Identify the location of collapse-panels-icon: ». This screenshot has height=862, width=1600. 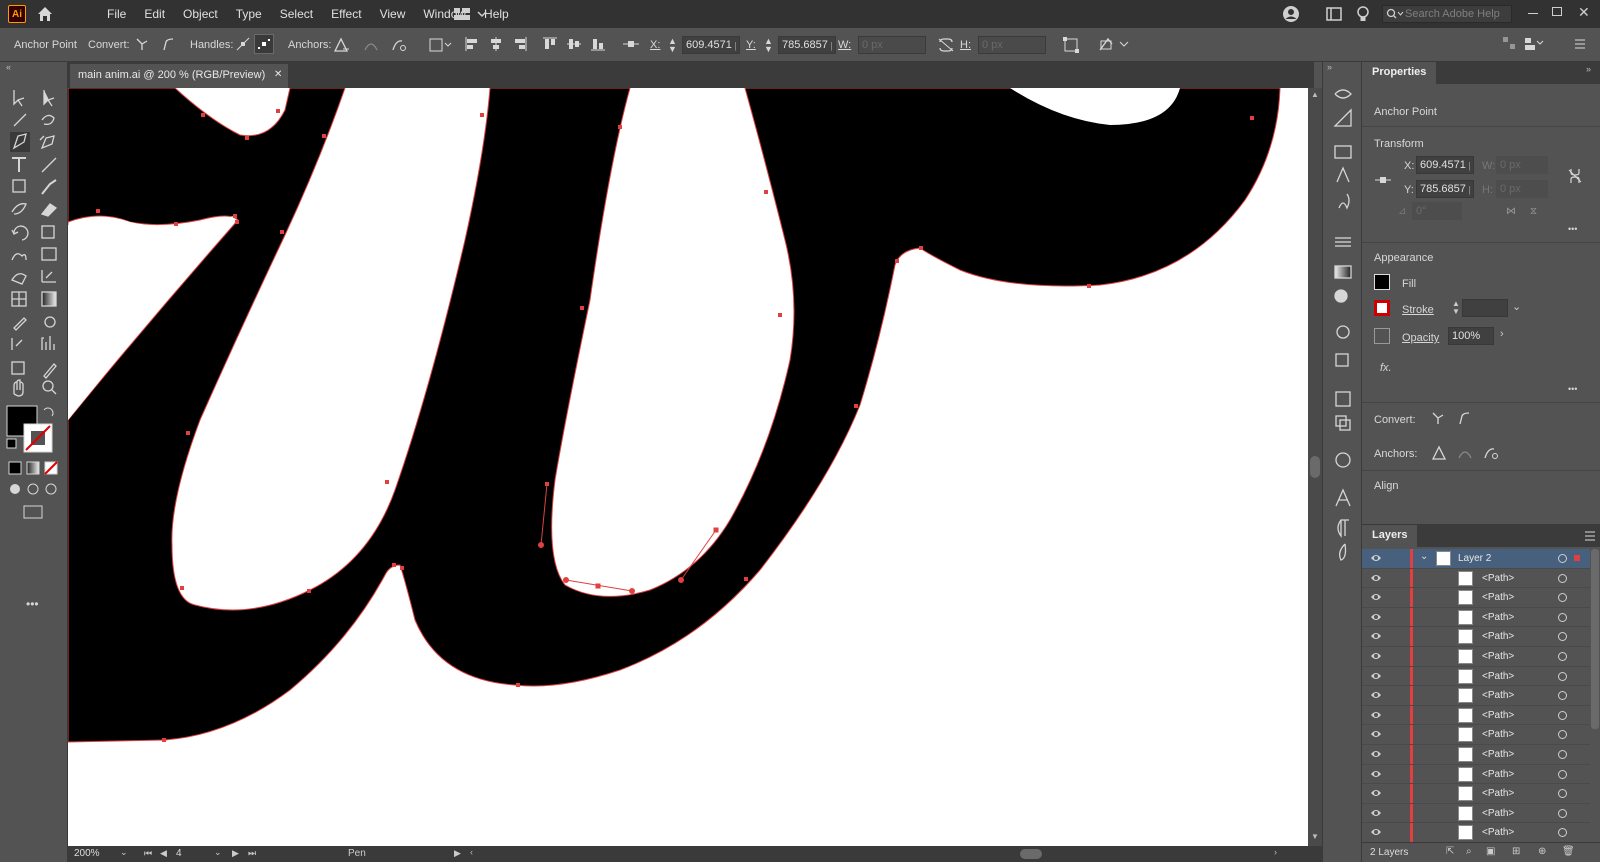
(1329, 67).